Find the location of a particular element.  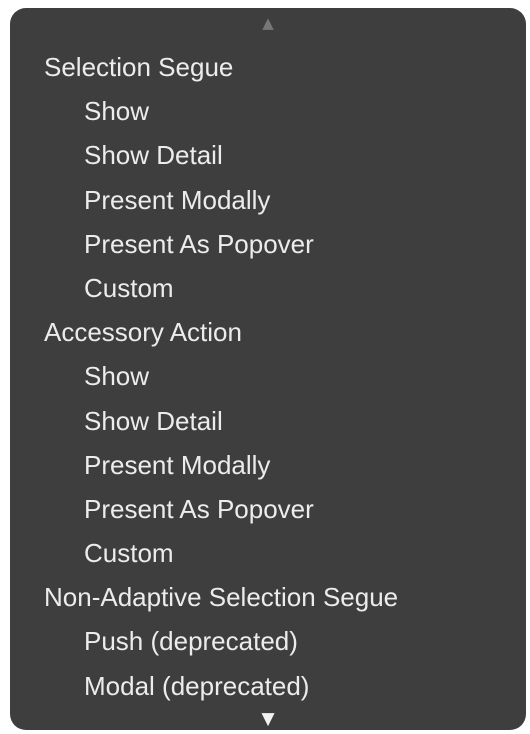

menu-item-modal-deprecated: Modal (deprecated) is located at coordinates (268, 686).